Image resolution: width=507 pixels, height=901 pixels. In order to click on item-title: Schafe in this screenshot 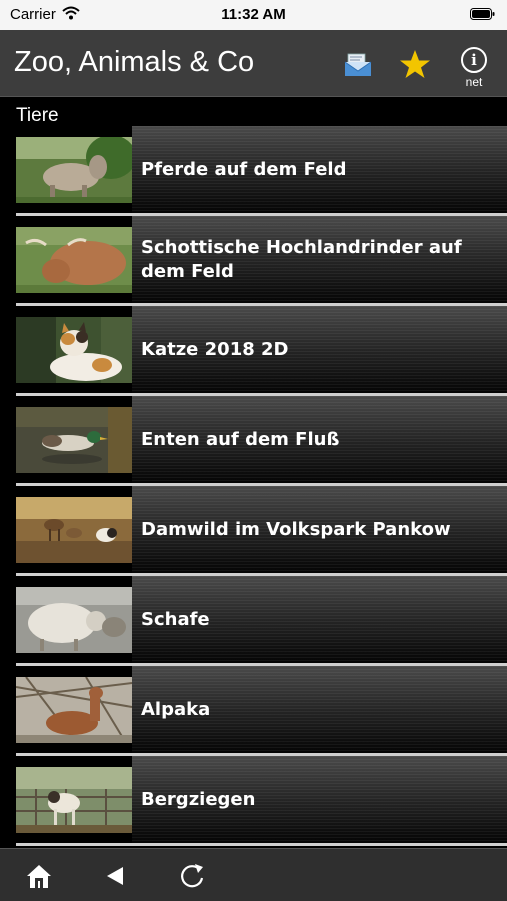, I will do `click(175, 619)`.